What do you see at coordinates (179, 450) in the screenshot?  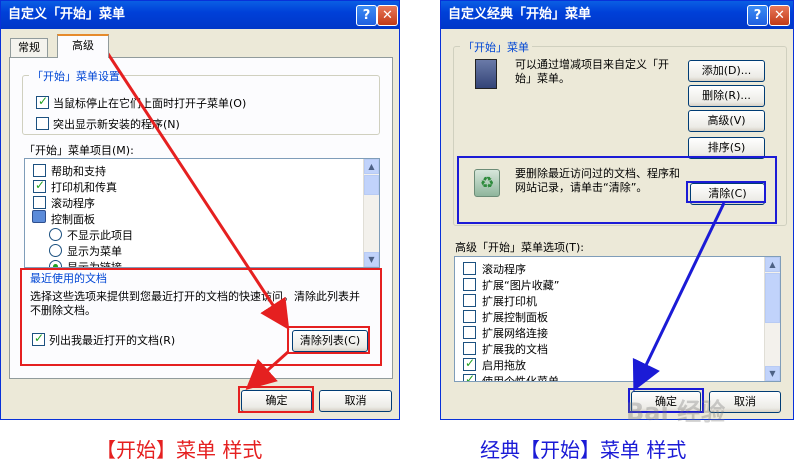 I see `caption-left: 【开始】菜单 样式` at bounding box center [179, 450].